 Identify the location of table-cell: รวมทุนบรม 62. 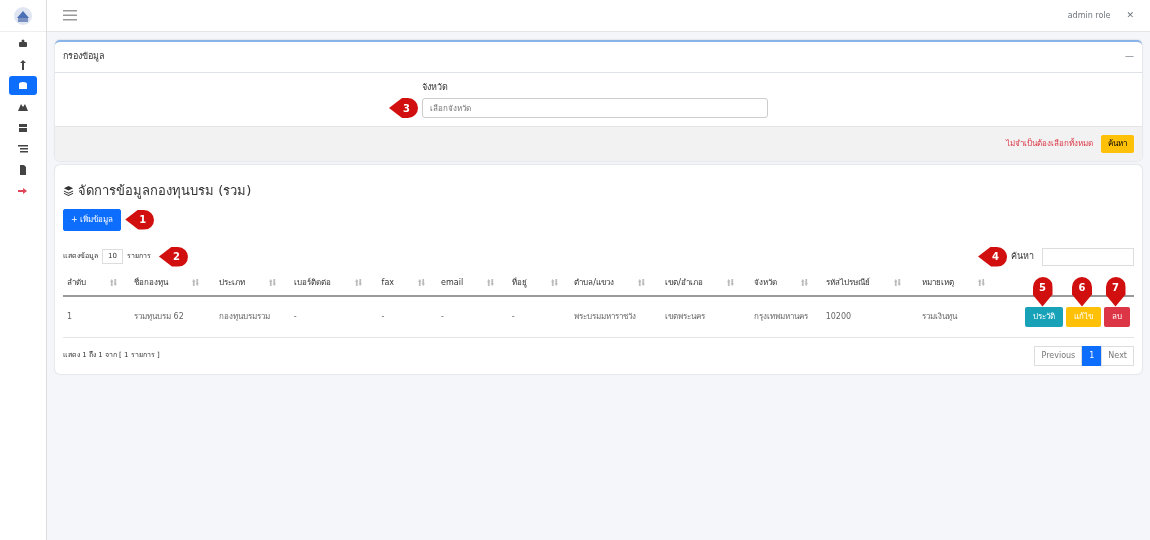
(172, 316).